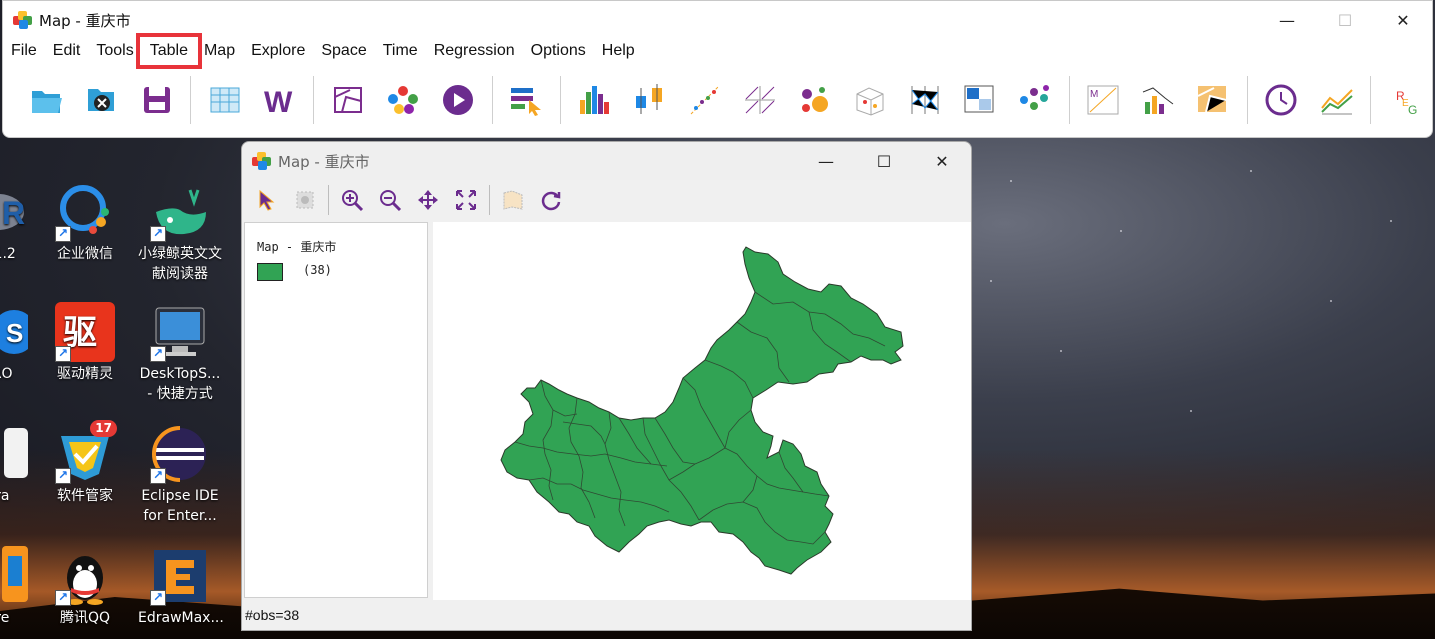  I want to click on play-icon, so click(458, 100).